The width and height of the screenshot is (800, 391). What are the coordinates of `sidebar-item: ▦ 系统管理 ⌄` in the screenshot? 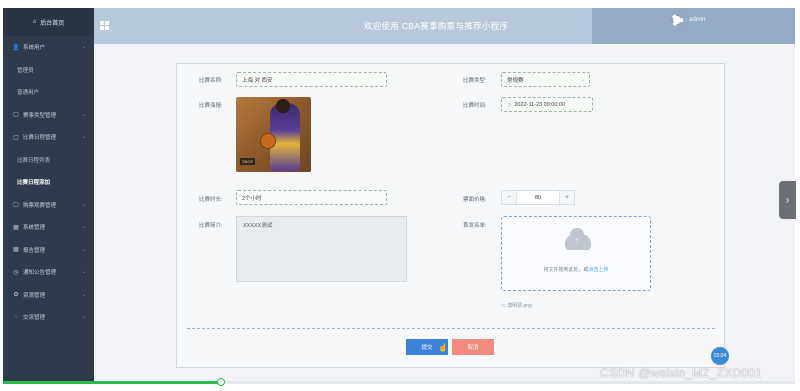 It's located at (48, 227).